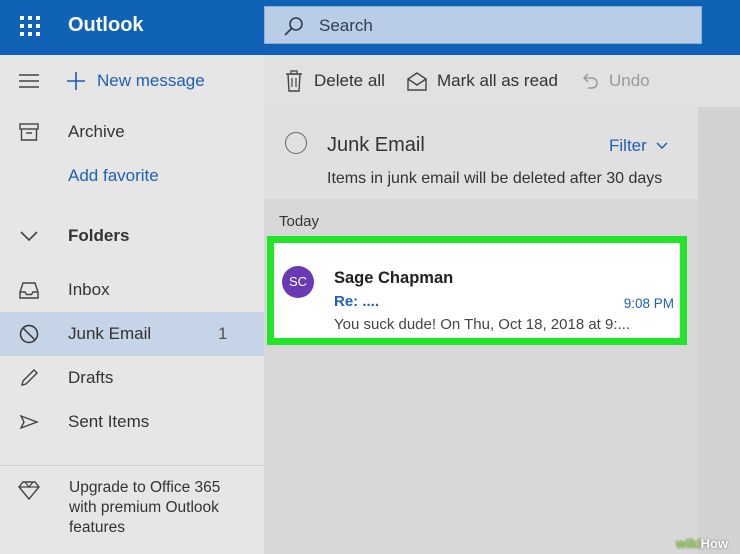 This screenshot has width=740, height=554. What do you see at coordinates (497, 80) in the screenshot?
I see `mark-all-read-label: Mark all as read` at bounding box center [497, 80].